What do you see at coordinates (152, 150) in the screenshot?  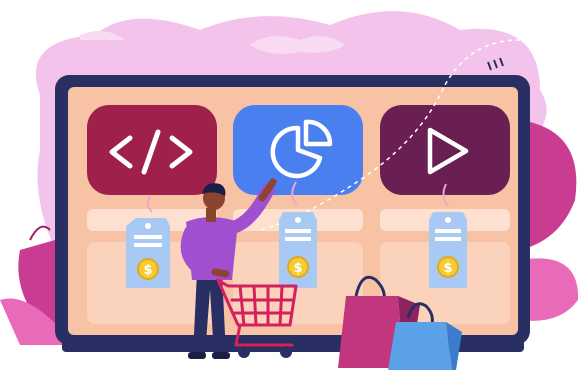 I see `card-code` at bounding box center [152, 150].